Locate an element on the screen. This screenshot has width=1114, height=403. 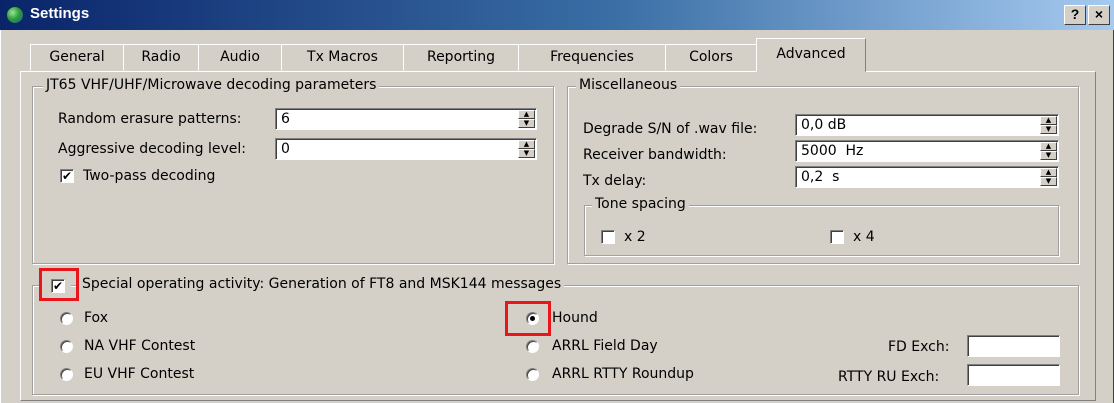
degrade-sn-spinbox: 0,0 dB ▲ ▼ is located at coordinates (927, 125).